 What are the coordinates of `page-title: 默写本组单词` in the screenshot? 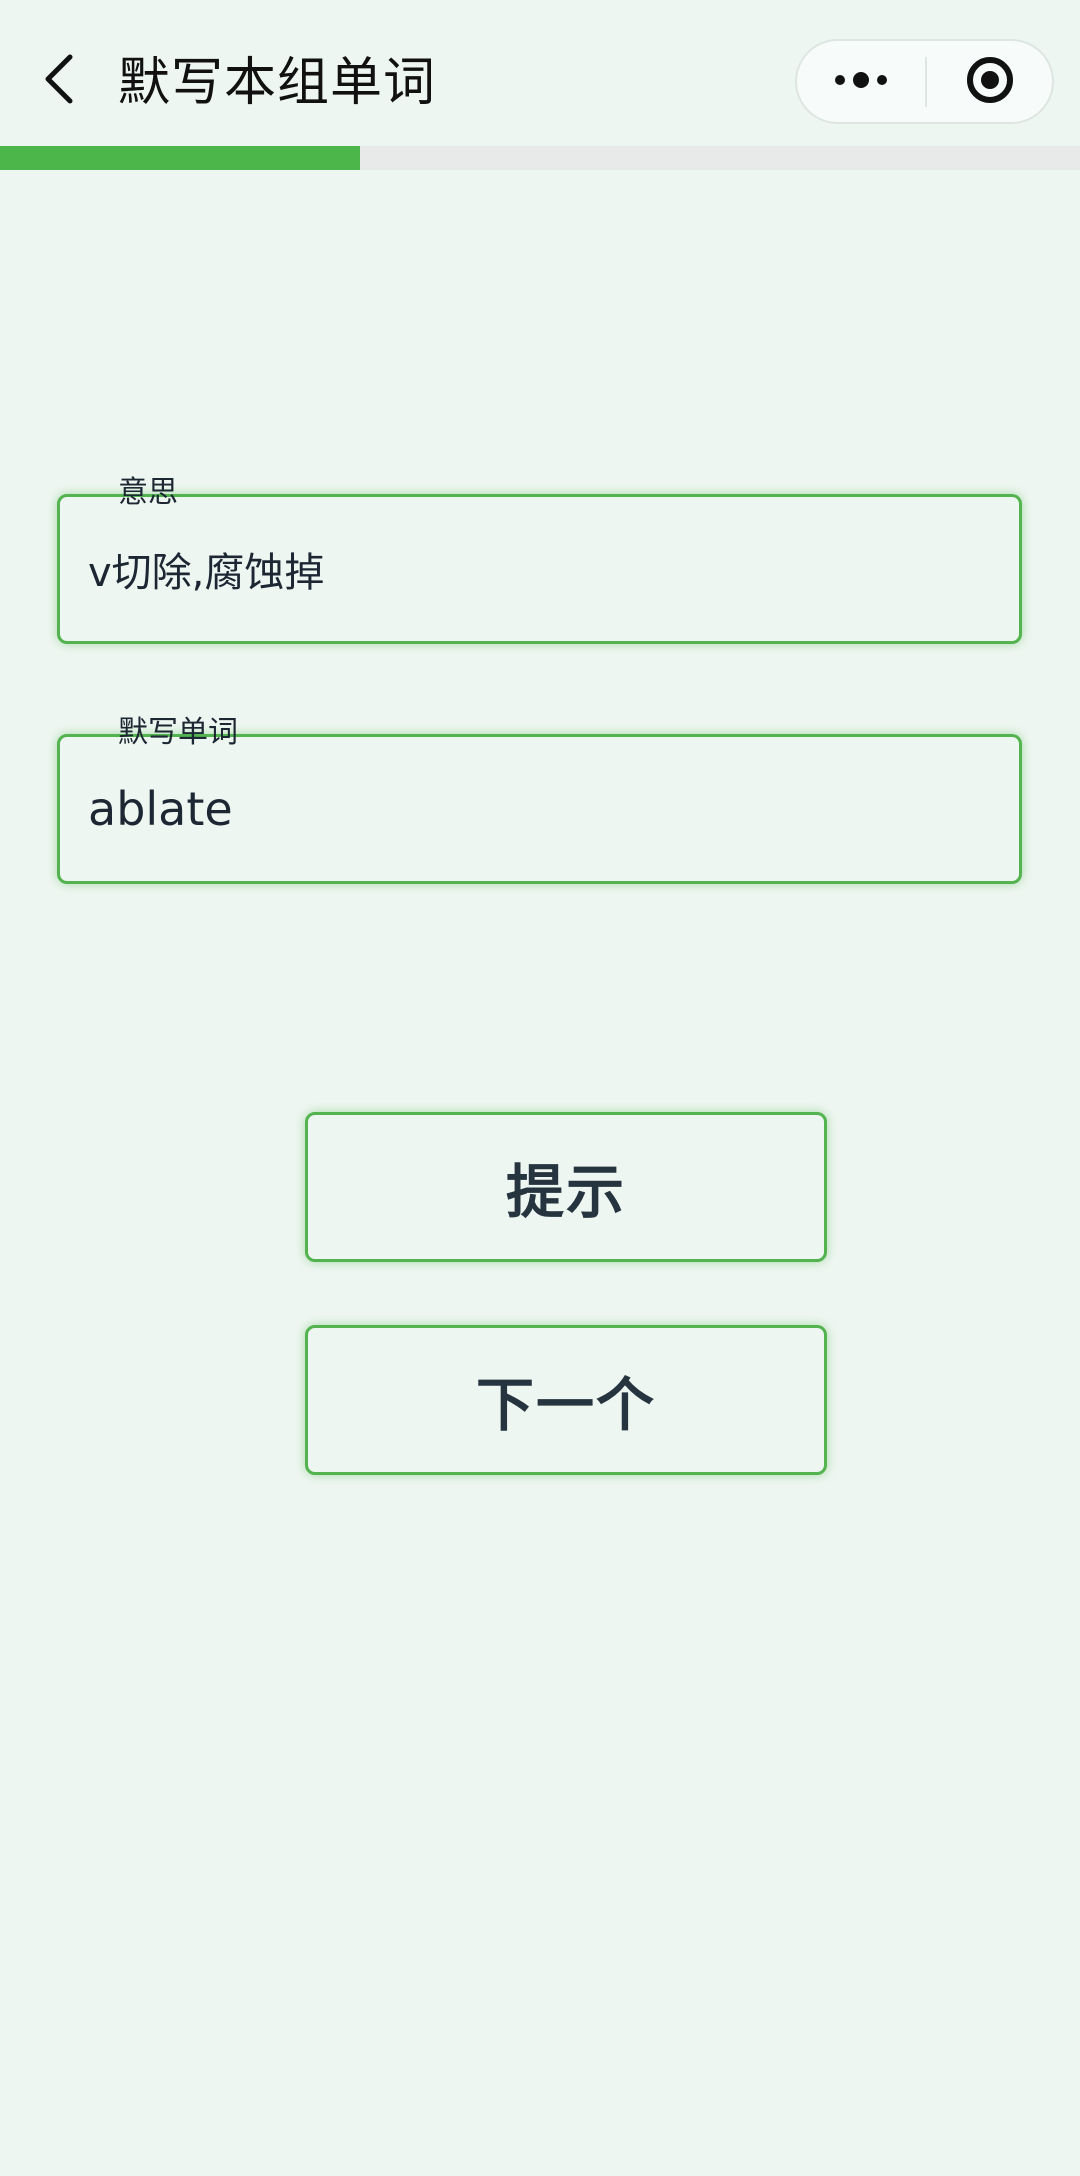 It's located at (277, 83).